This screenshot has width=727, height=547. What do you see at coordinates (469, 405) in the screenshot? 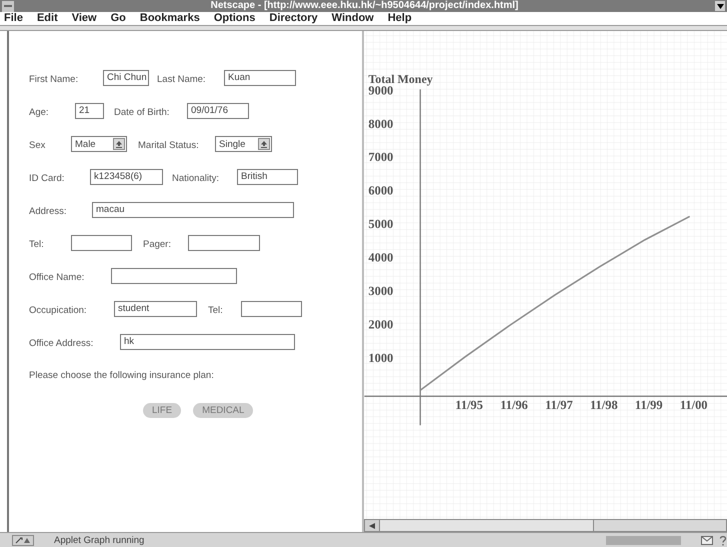
I see `x-tick-label: 11/95` at bounding box center [469, 405].